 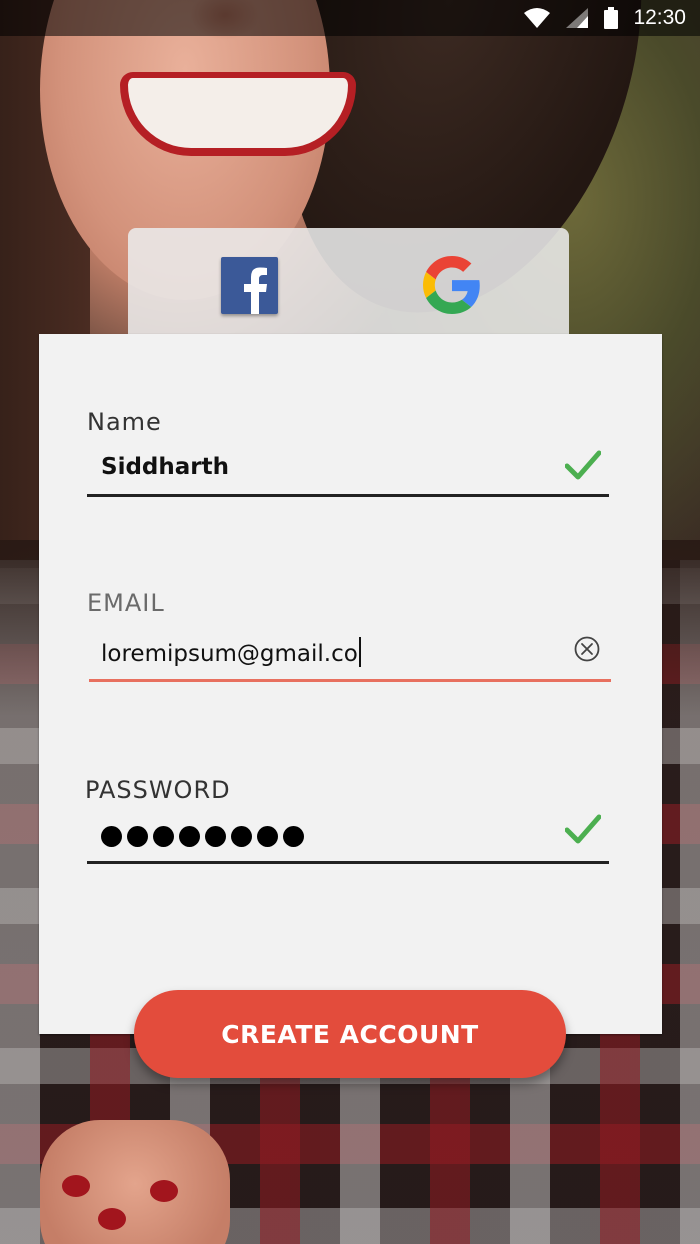 What do you see at coordinates (659, 17) in the screenshot?
I see `status-time: 12:30` at bounding box center [659, 17].